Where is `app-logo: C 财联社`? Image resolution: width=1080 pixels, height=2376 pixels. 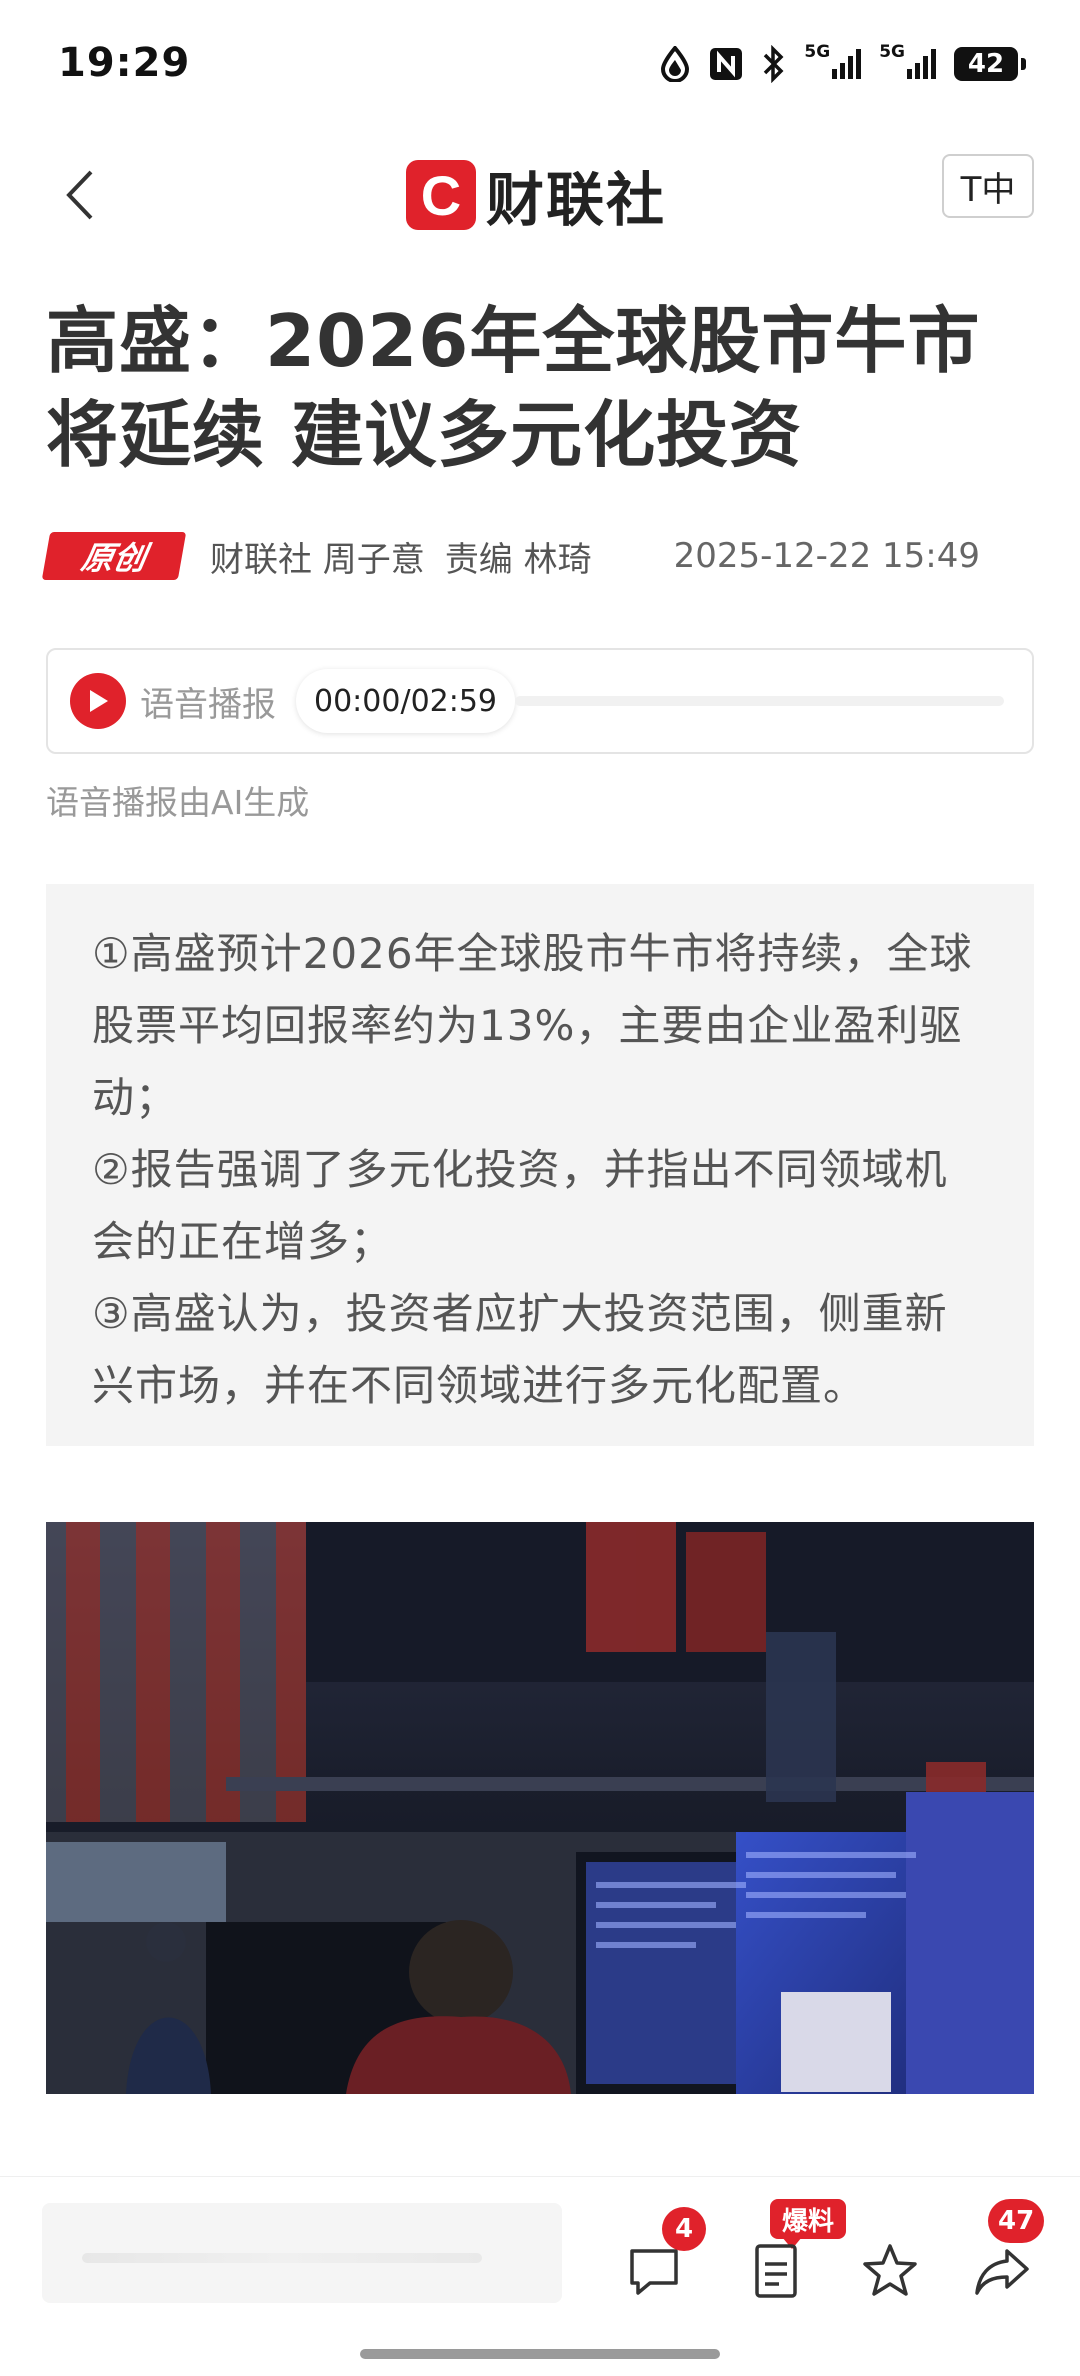 app-logo: C 财联社 is located at coordinates (536, 195).